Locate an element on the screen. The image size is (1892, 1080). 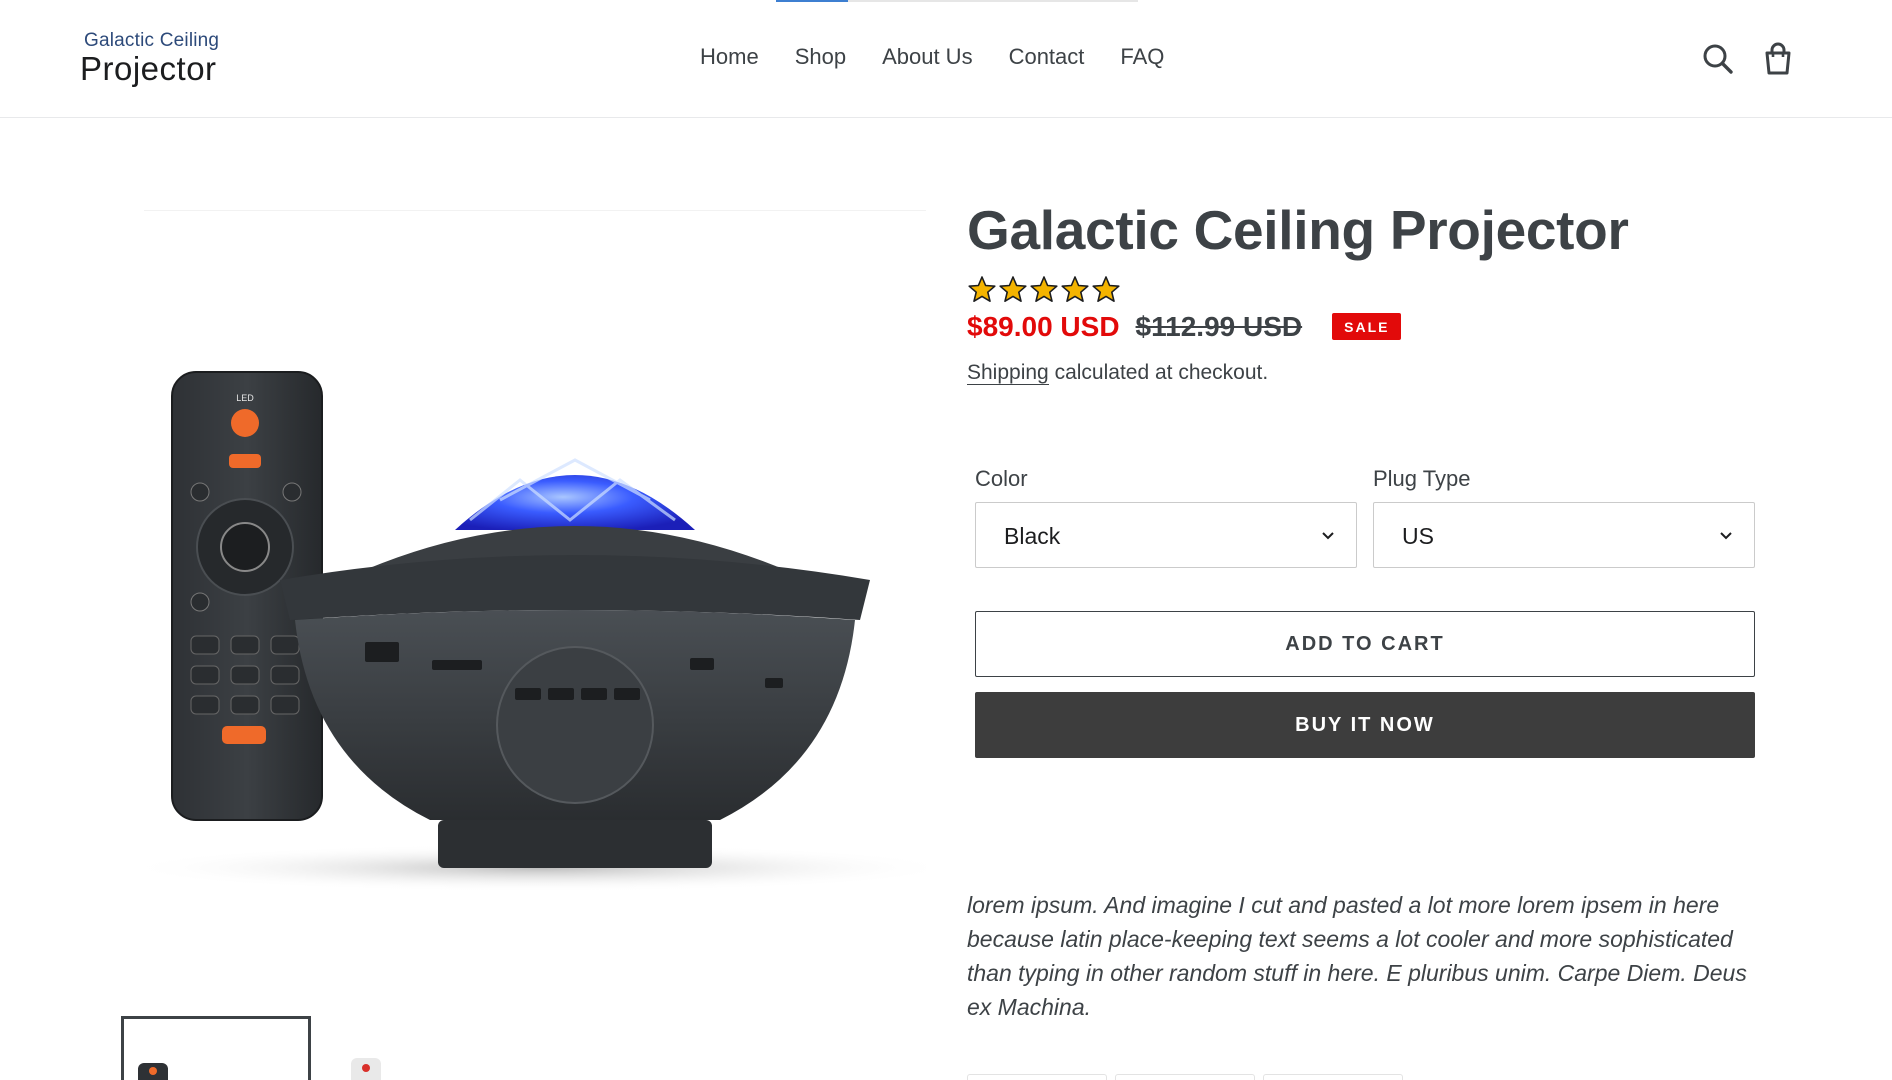
svg-text: LED is located at coordinates (245, 398).